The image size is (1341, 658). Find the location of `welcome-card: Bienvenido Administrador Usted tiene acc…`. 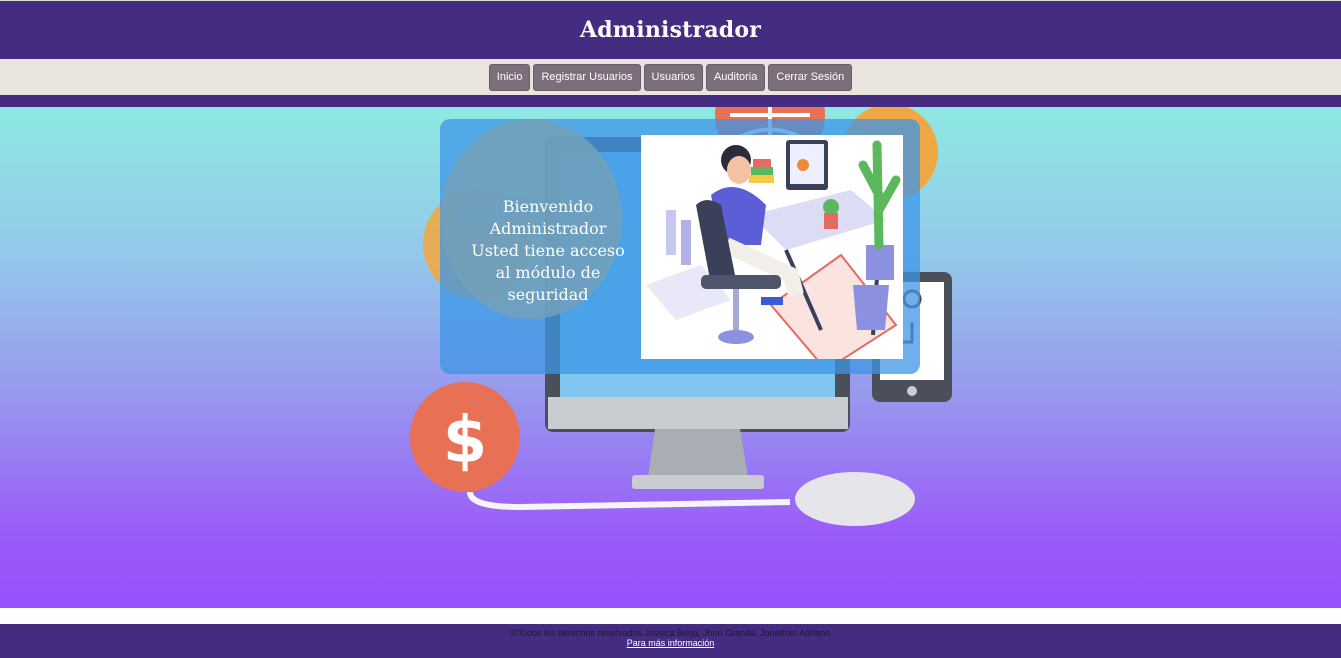

welcome-card: Bienvenido Administrador Usted tiene acc… is located at coordinates (680, 246).